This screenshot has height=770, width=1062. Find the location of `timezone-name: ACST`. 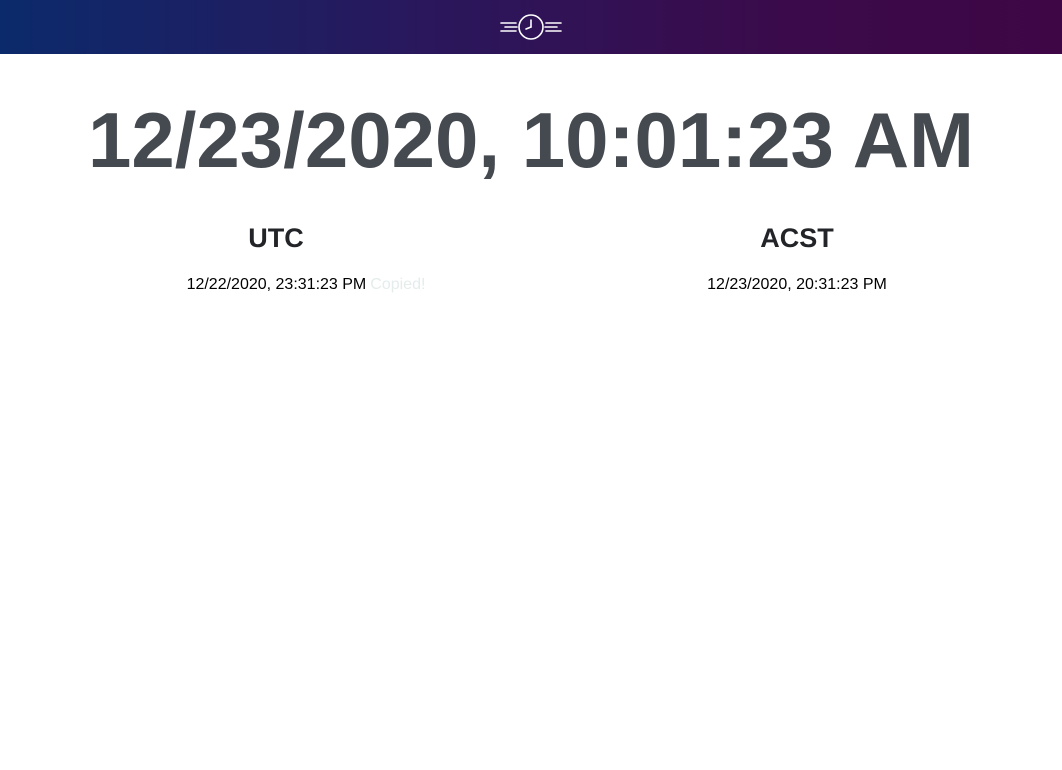

timezone-name: ACST is located at coordinates (797, 238).